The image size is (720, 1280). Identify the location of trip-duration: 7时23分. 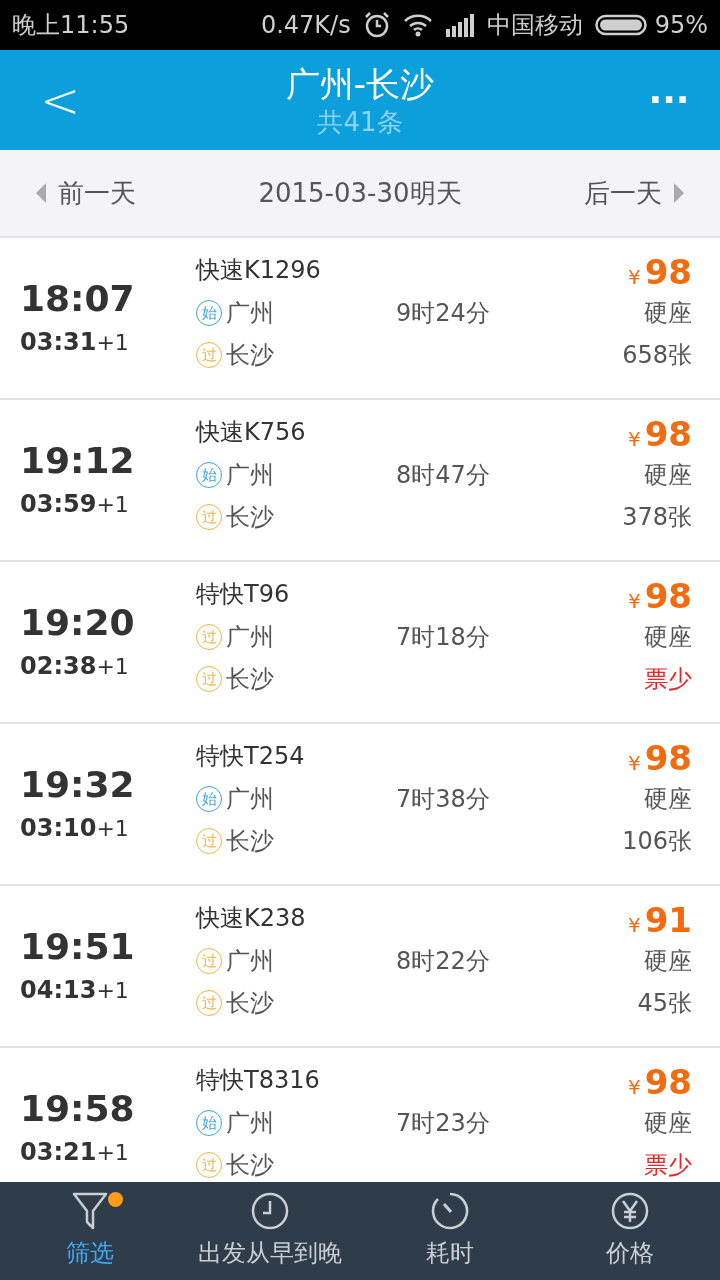
(443, 1123).